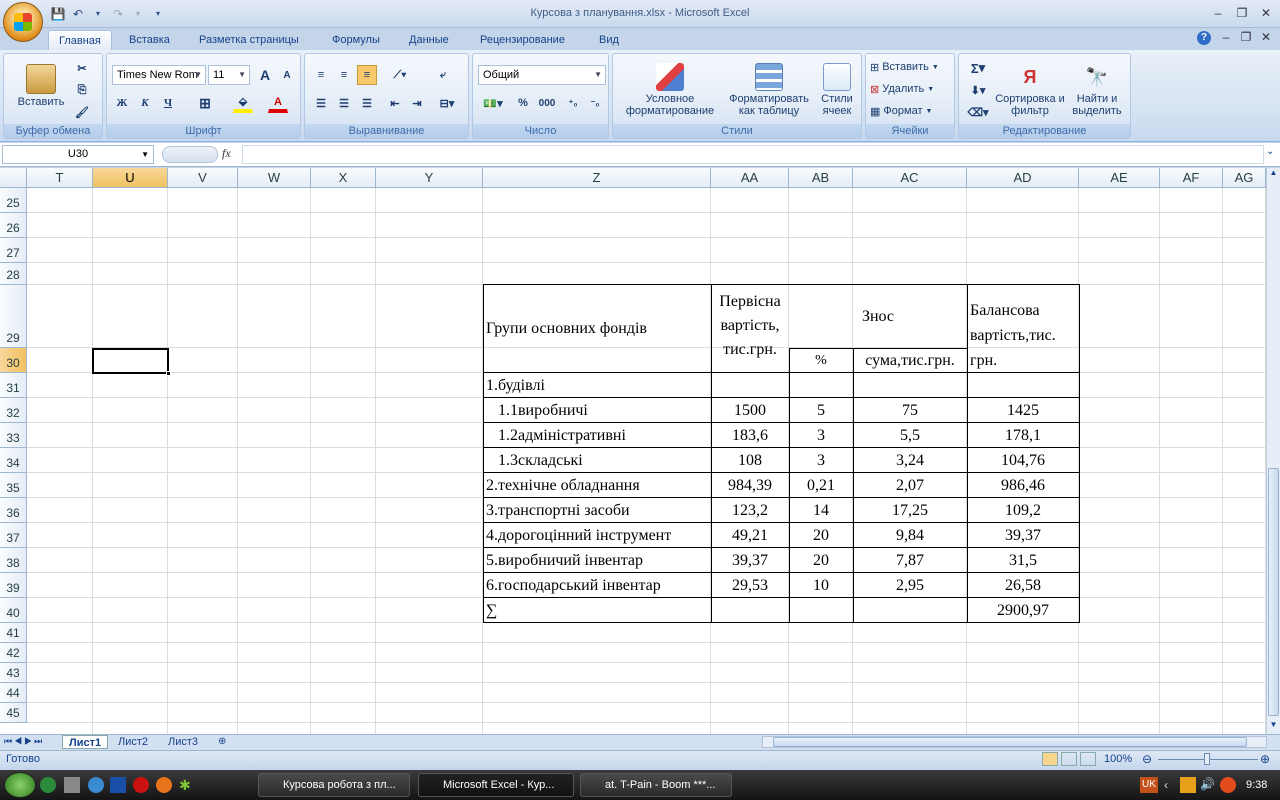  I want to click on orientation-icon: ⟋▾, so click(400, 75).